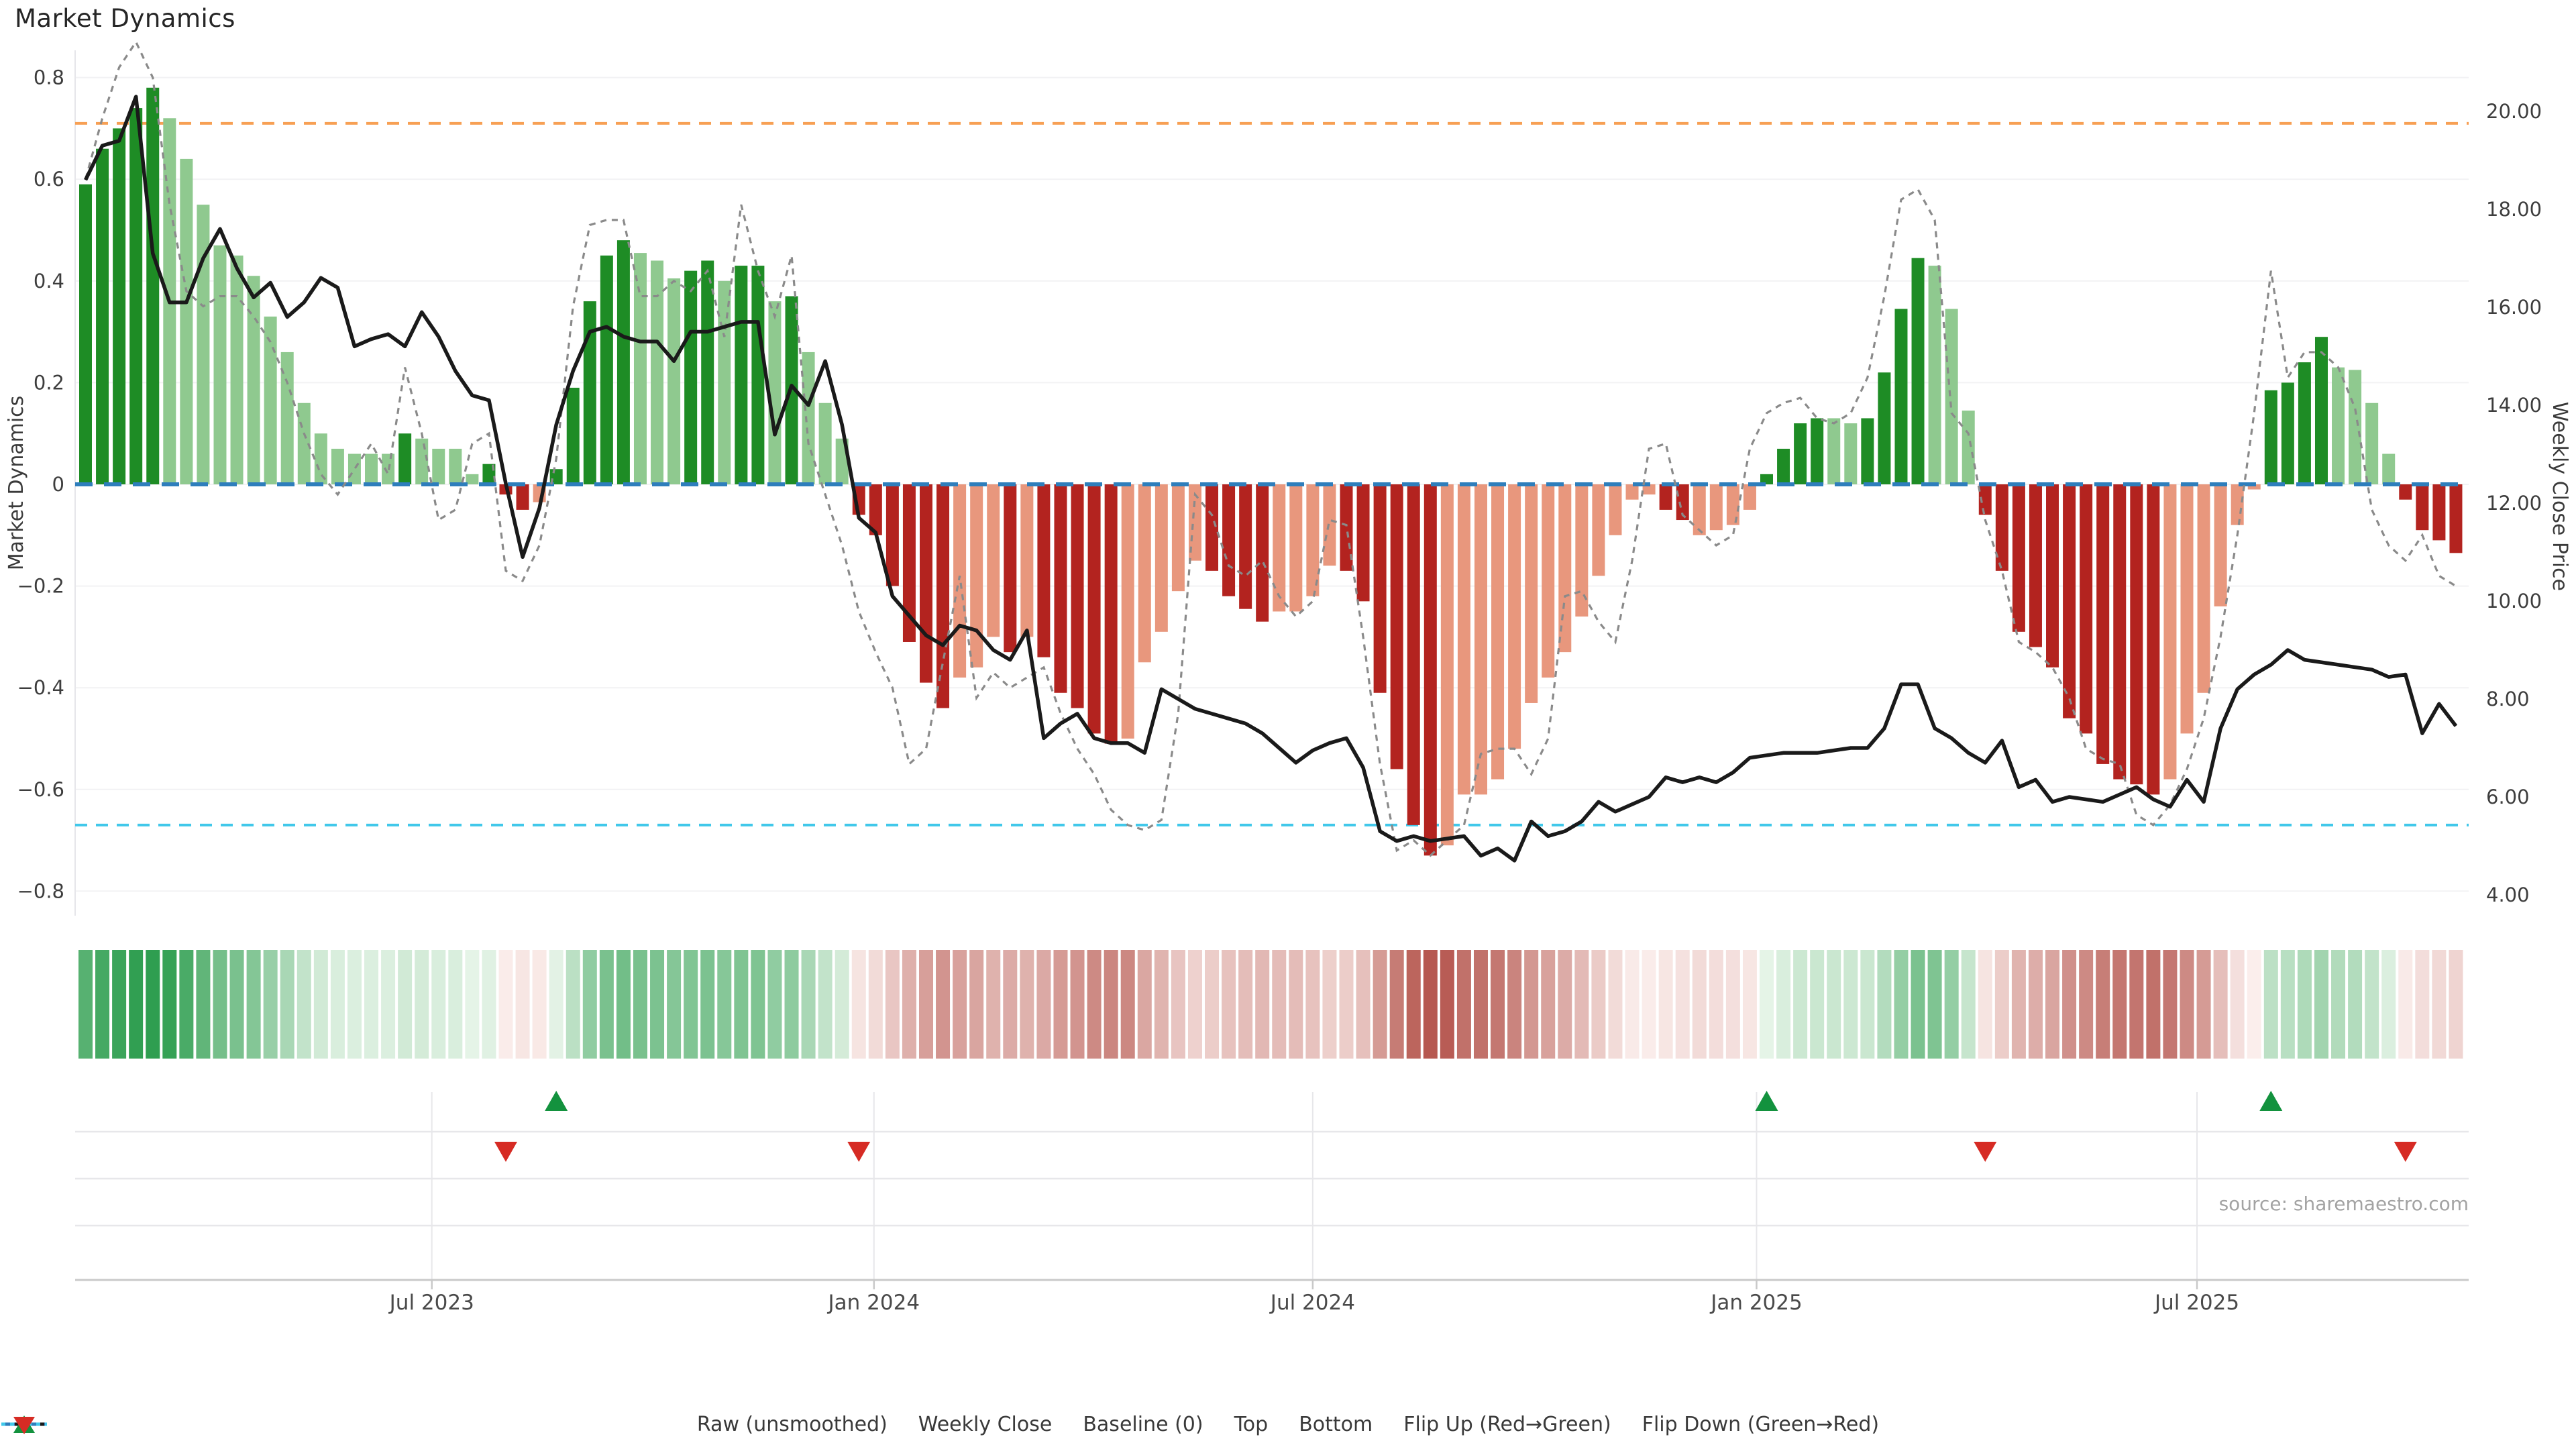 The width and height of the screenshot is (2576, 1449). What do you see at coordinates (431, 1303) in the screenshot?
I see `x-tick-label: Jul 2023` at bounding box center [431, 1303].